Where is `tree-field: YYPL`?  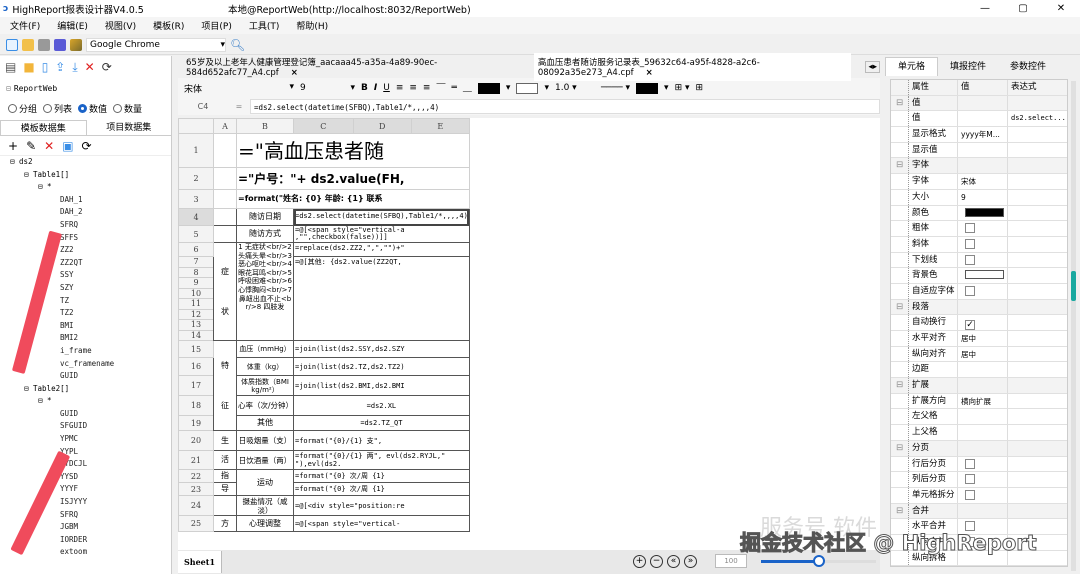 tree-field: YYPL is located at coordinates (85, 452).